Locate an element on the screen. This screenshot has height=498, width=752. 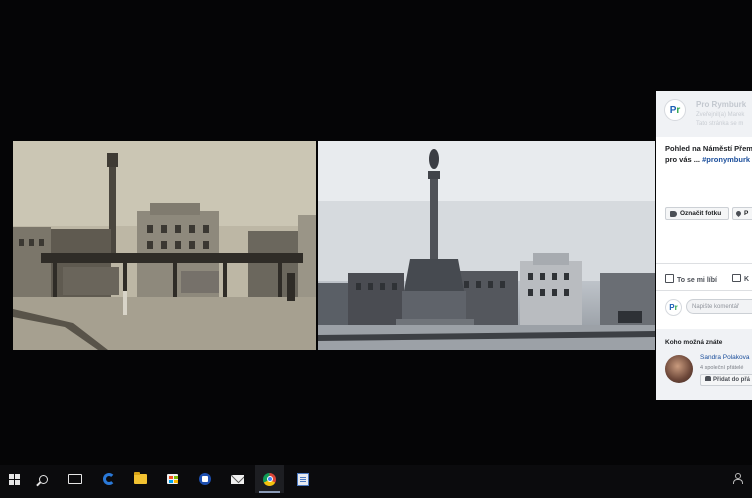
location-label: P is located at coordinates (746, 213).